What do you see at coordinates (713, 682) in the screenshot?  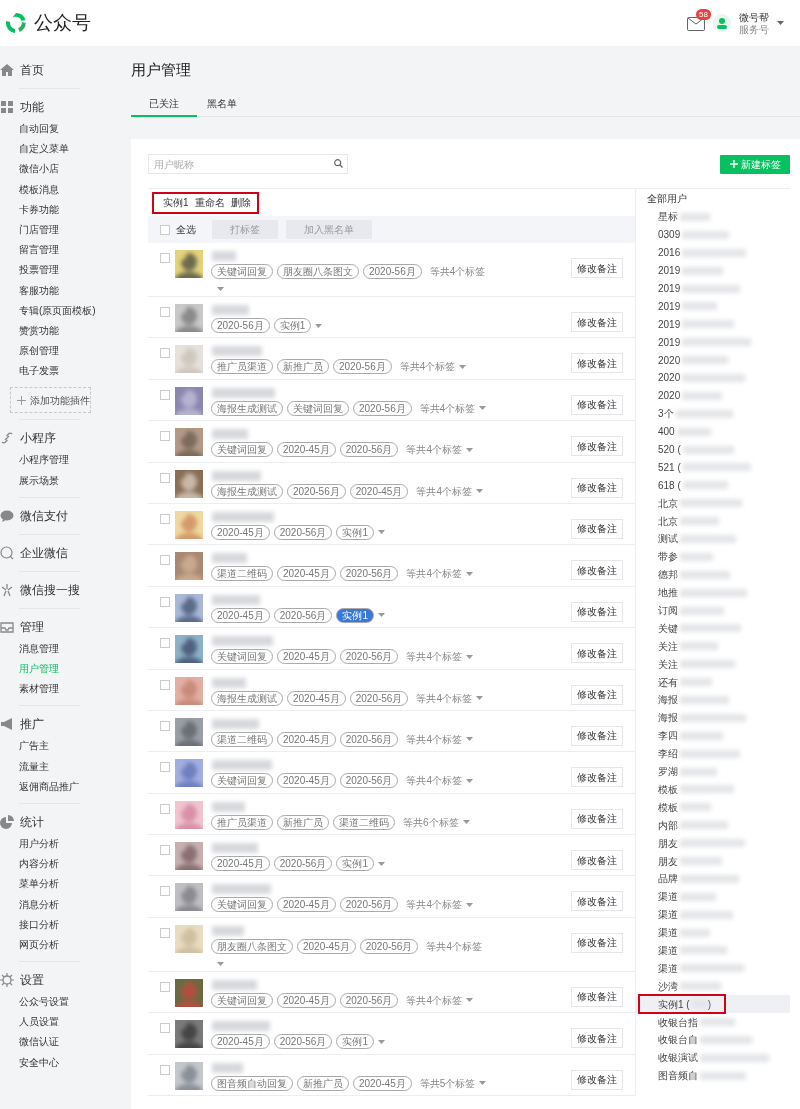 I see `tag-list-item: 还有` at bounding box center [713, 682].